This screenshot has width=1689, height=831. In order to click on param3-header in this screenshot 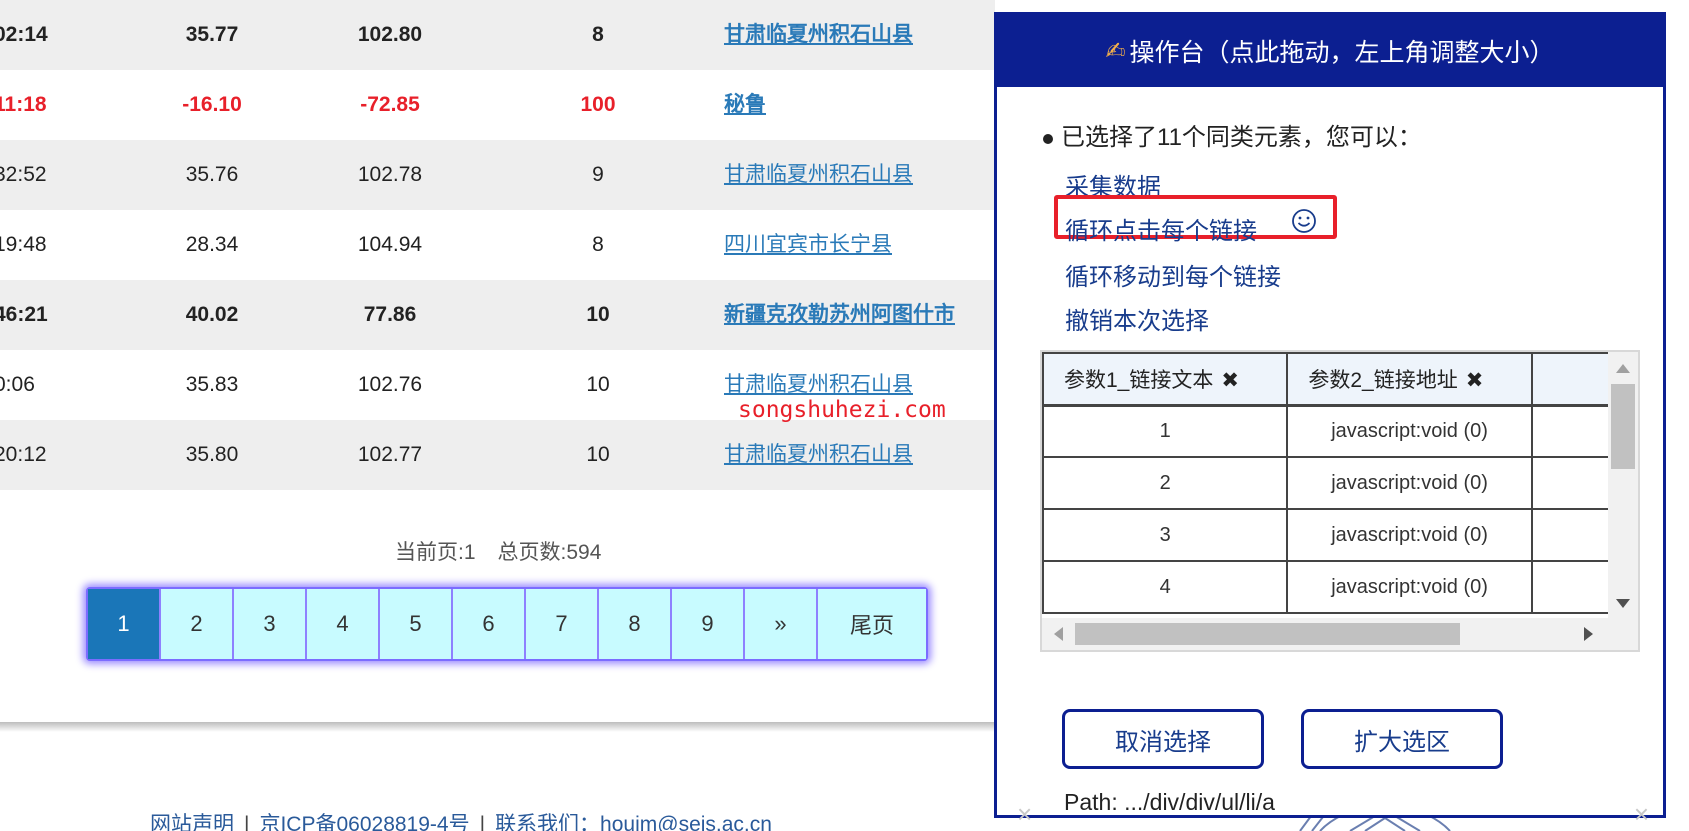, I will do `click(1571, 379)`.